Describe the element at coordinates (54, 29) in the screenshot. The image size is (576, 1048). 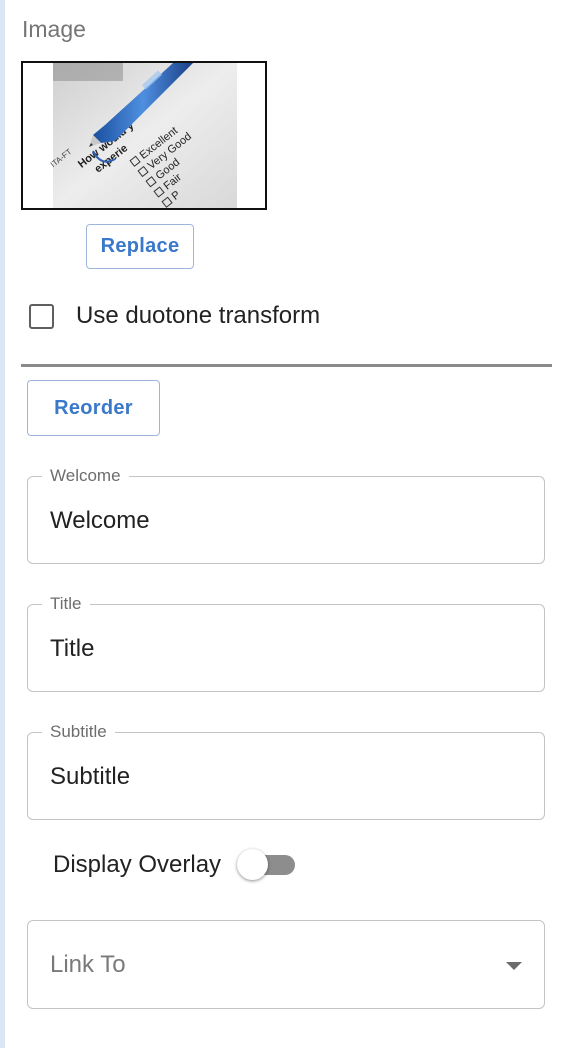
I see `image-section-label: Image` at that location.